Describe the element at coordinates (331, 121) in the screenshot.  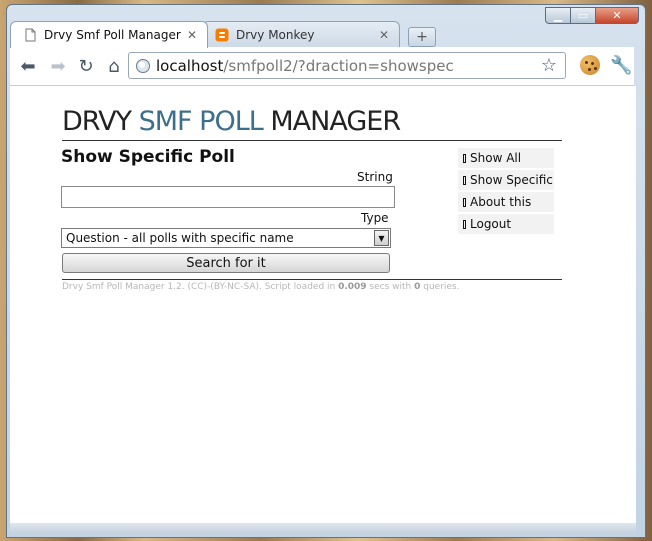
I see `logo-text-manager: MANAGER` at that location.